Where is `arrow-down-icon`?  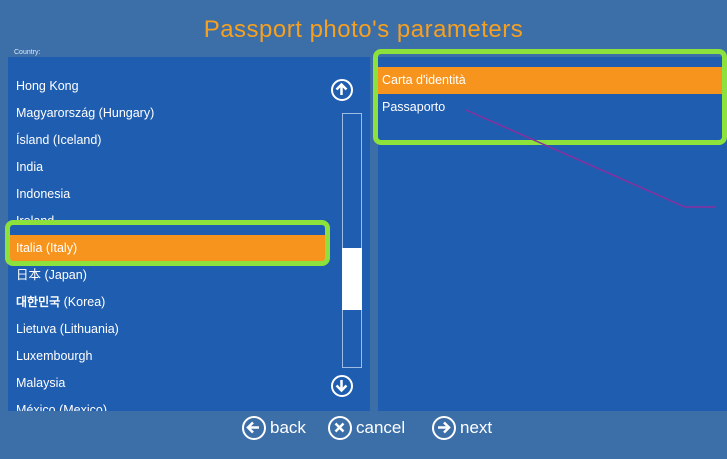 arrow-down-icon is located at coordinates (341, 386).